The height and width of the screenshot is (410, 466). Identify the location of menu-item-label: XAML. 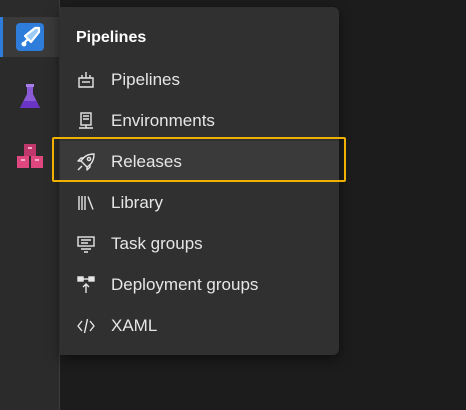
(134, 325).